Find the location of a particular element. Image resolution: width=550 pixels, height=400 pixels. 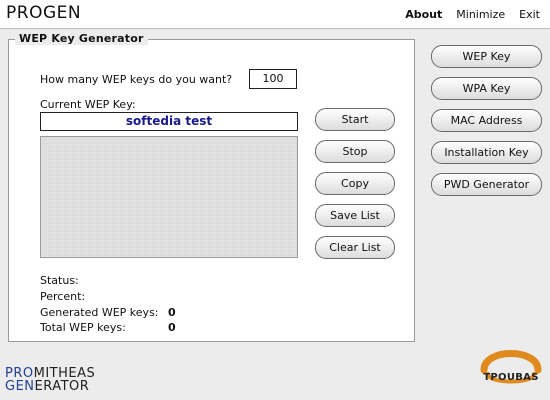

sidebar-item-wep-key: WEP Key is located at coordinates (486, 56).